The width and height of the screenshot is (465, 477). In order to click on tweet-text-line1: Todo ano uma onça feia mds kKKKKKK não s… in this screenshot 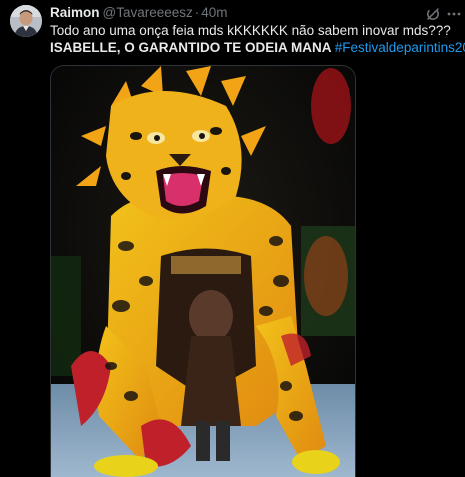, I will do `click(250, 30)`.